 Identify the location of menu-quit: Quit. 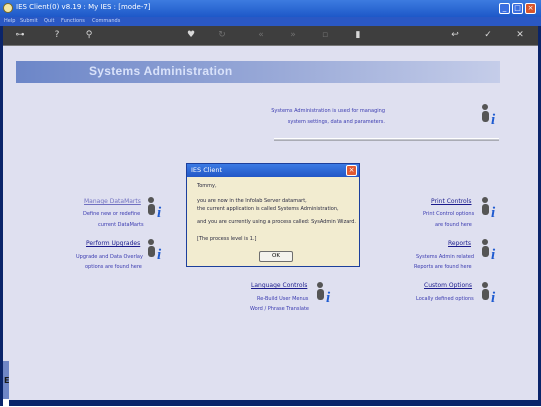
(49, 21).